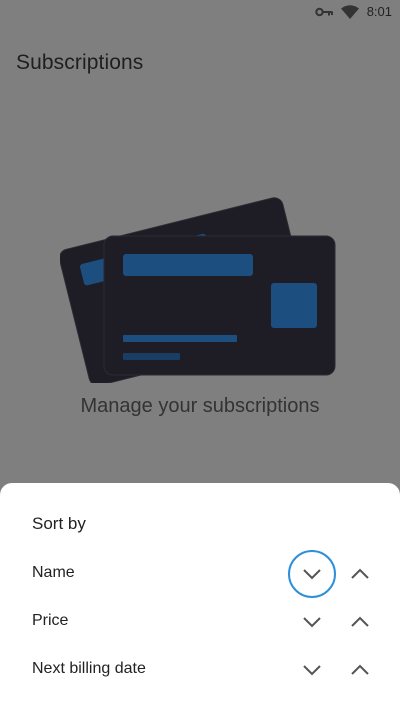 Image resolution: width=400 pixels, height=711 pixels. What do you see at coordinates (200, 670) in the screenshot?
I see `sort-option-next-billing-date: Next billing date` at bounding box center [200, 670].